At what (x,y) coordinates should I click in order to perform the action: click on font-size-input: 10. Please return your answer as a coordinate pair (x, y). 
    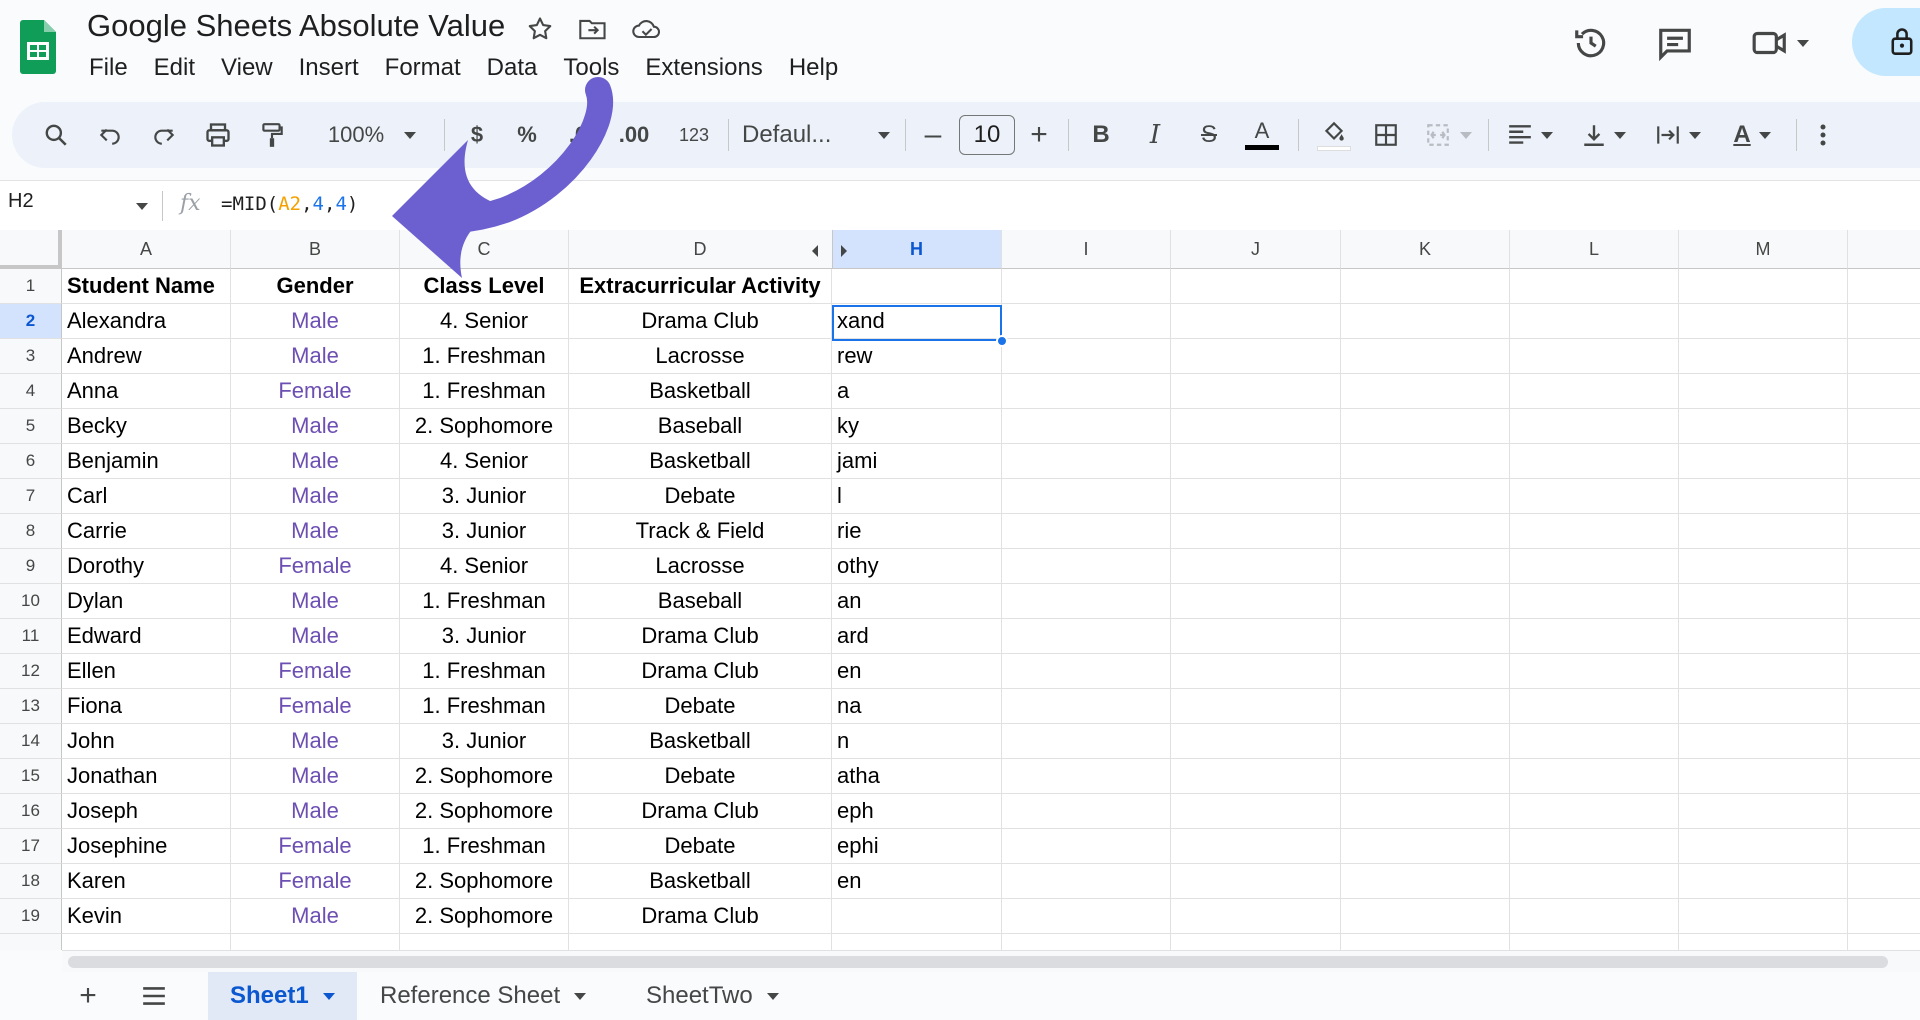
    Looking at the image, I should click on (987, 135).